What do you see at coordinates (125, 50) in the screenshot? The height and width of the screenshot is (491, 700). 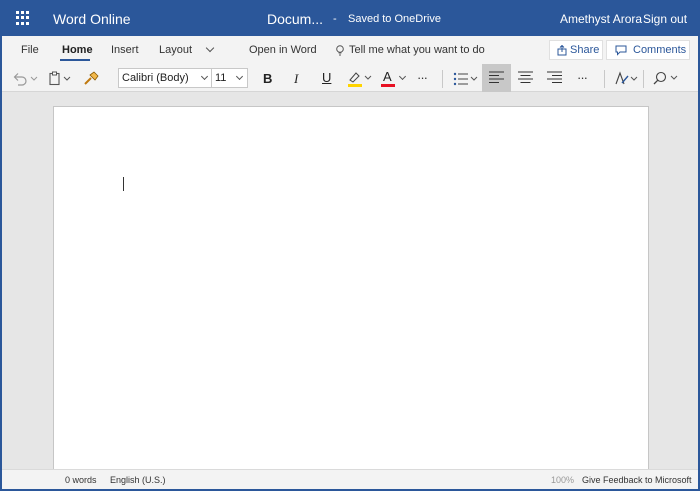 I see `tab-insert: Insert` at bounding box center [125, 50].